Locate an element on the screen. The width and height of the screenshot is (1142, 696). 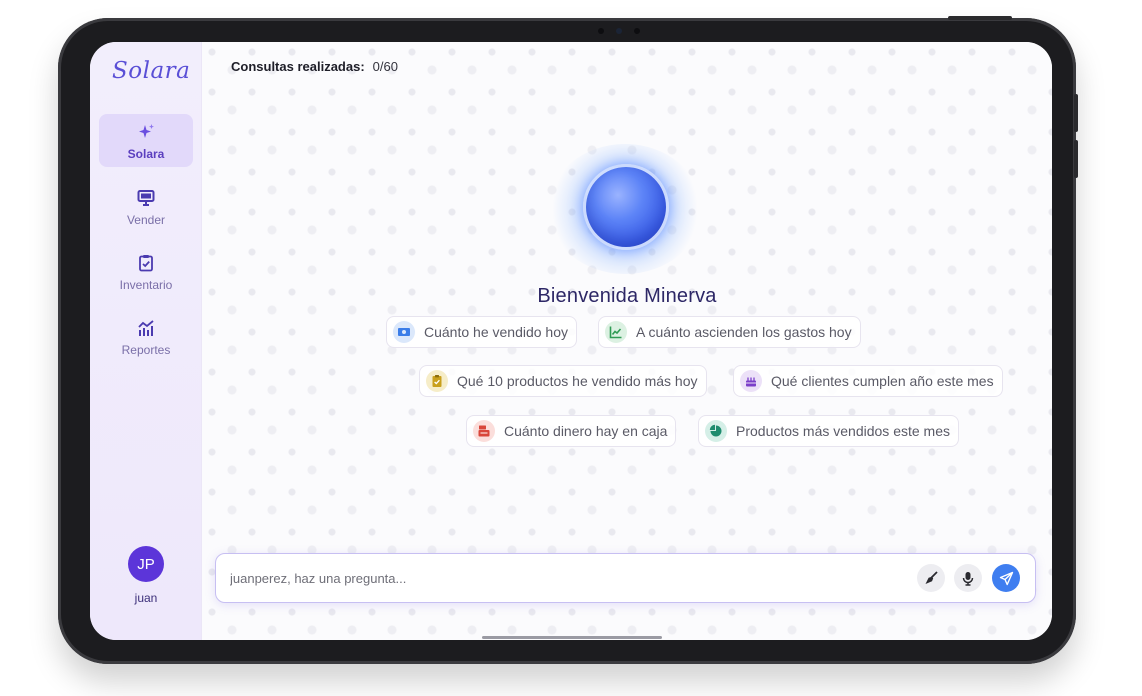
sidebar-item-label: Vender is located at coordinates (146, 219).